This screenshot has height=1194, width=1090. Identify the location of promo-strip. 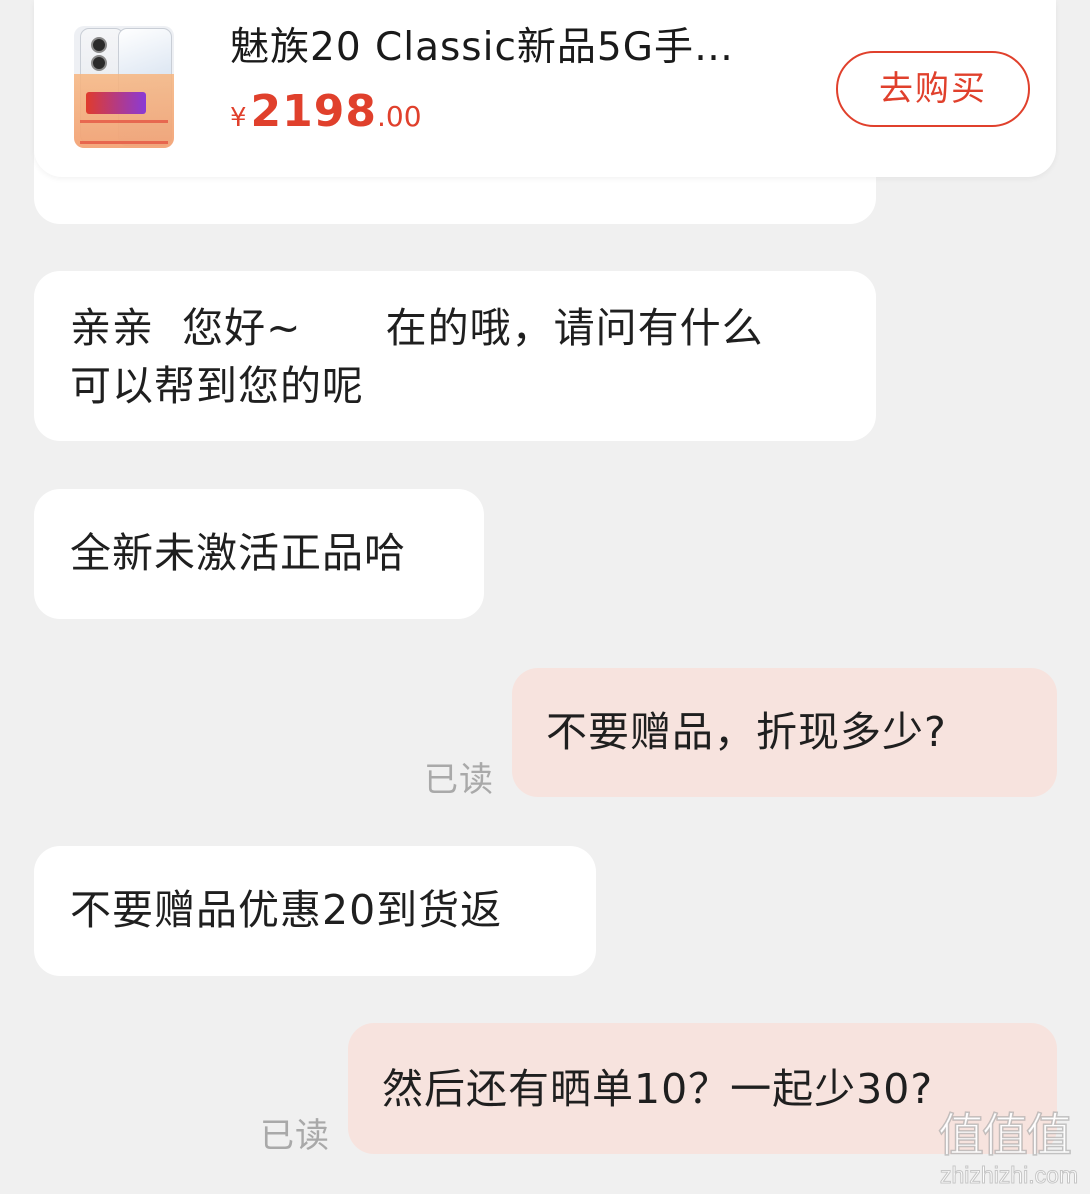
(116, 103).